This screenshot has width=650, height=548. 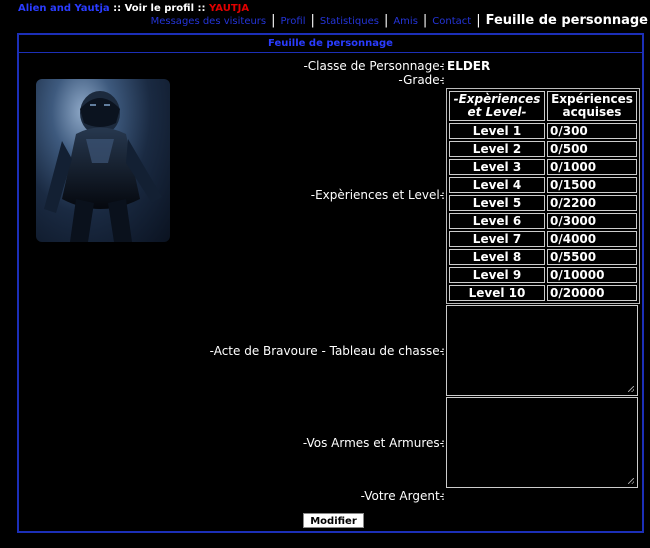 What do you see at coordinates (443, 443) in the screenshot?
I see `armes-colon: :` at bounding box center [443, 443].